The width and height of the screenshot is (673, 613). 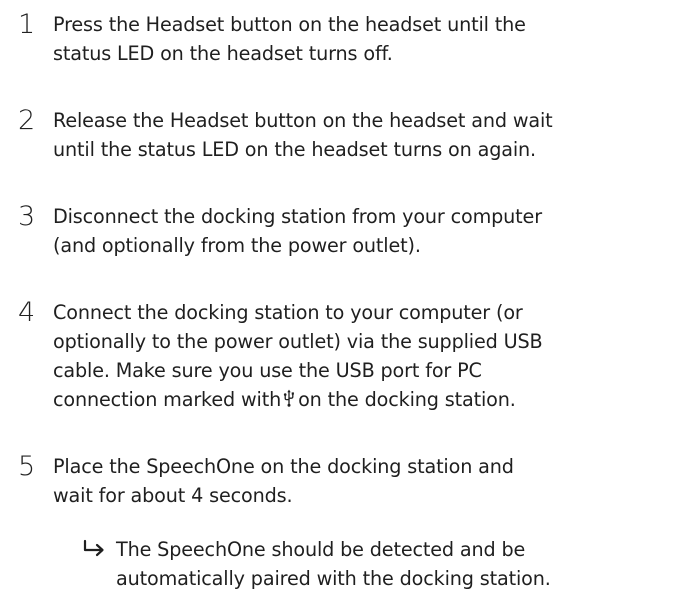 I want to click on step-number: 3, so click(x=27, y=216).